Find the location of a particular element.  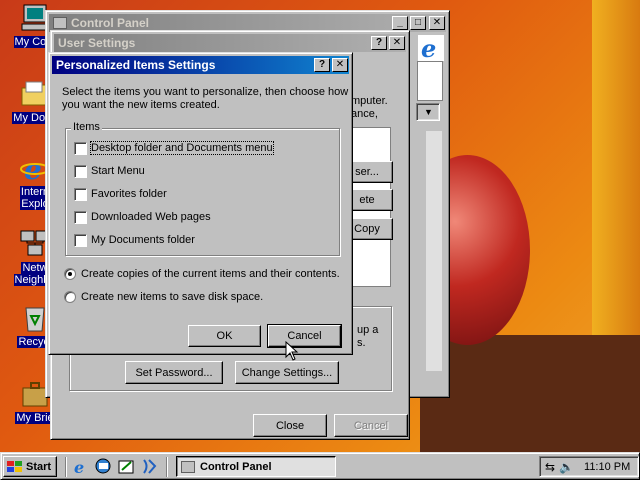

button-label: OK is located at coordinates (224, 336).